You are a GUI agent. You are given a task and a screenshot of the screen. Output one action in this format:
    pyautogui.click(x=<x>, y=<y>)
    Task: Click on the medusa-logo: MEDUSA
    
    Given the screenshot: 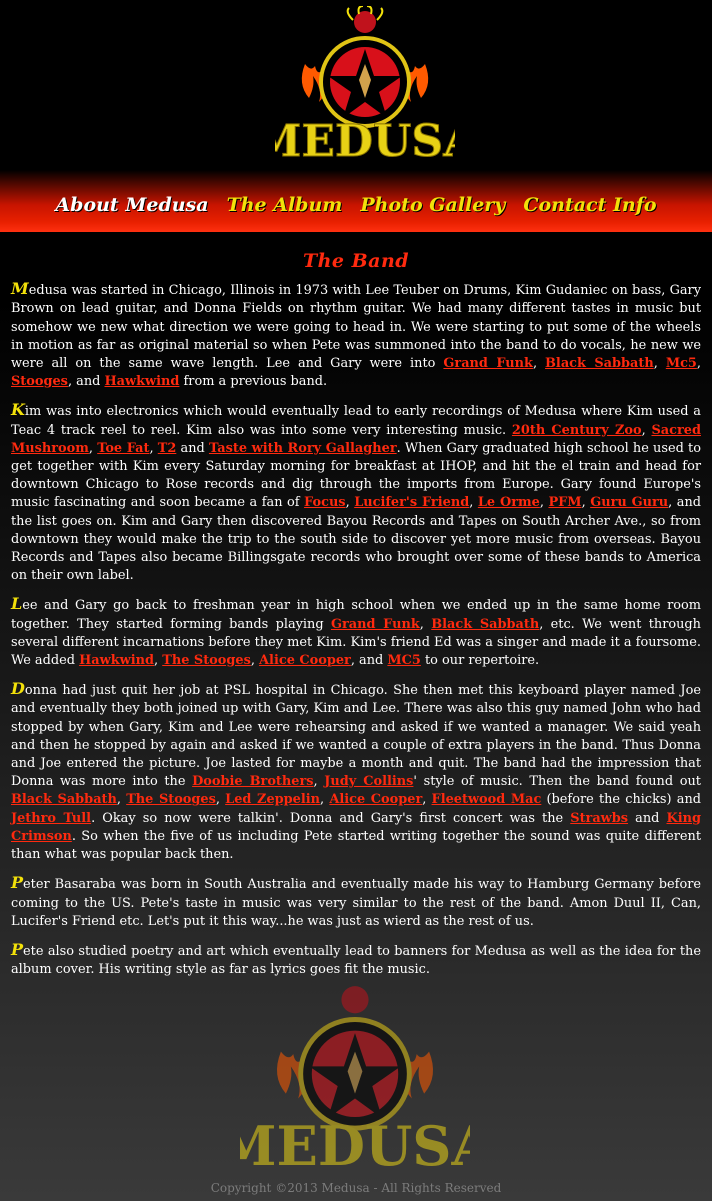 What is the action you would take?
    pyautogui.click(x=365, y=87)
    